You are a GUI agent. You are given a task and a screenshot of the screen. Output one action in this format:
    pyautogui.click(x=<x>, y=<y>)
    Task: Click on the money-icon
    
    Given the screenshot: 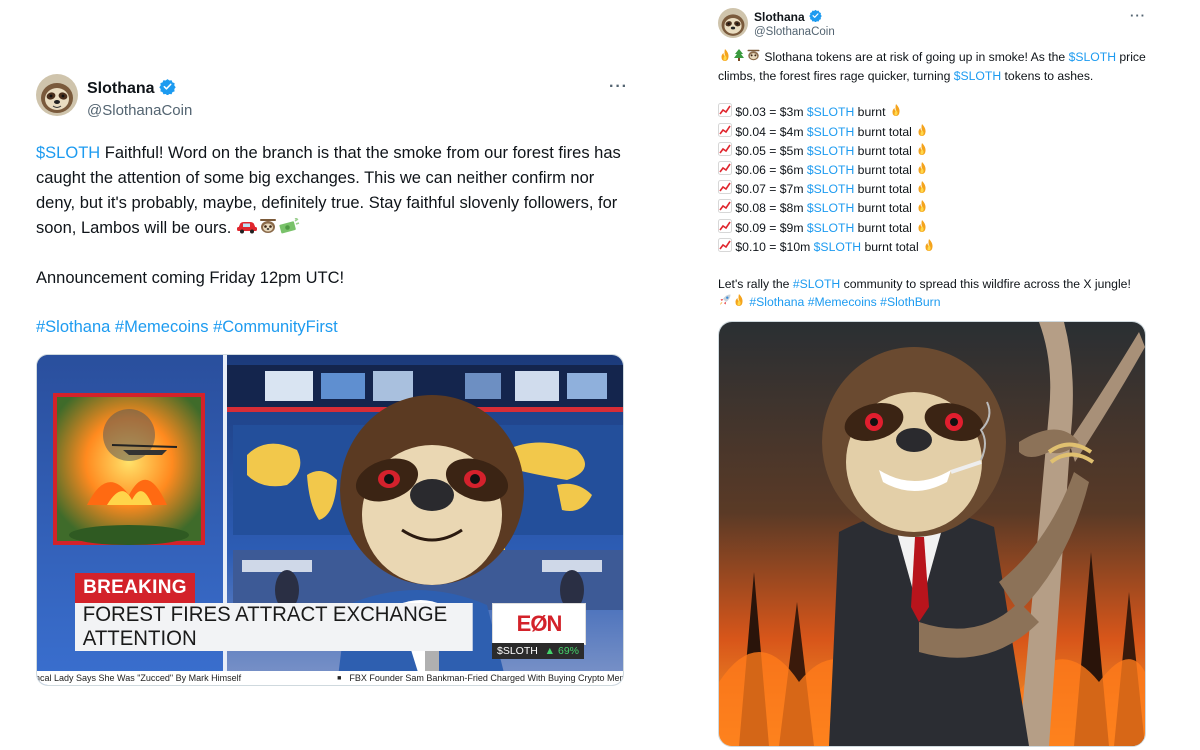 What is the action you would take?
    pyautogui.click(x=289, y=229)
    